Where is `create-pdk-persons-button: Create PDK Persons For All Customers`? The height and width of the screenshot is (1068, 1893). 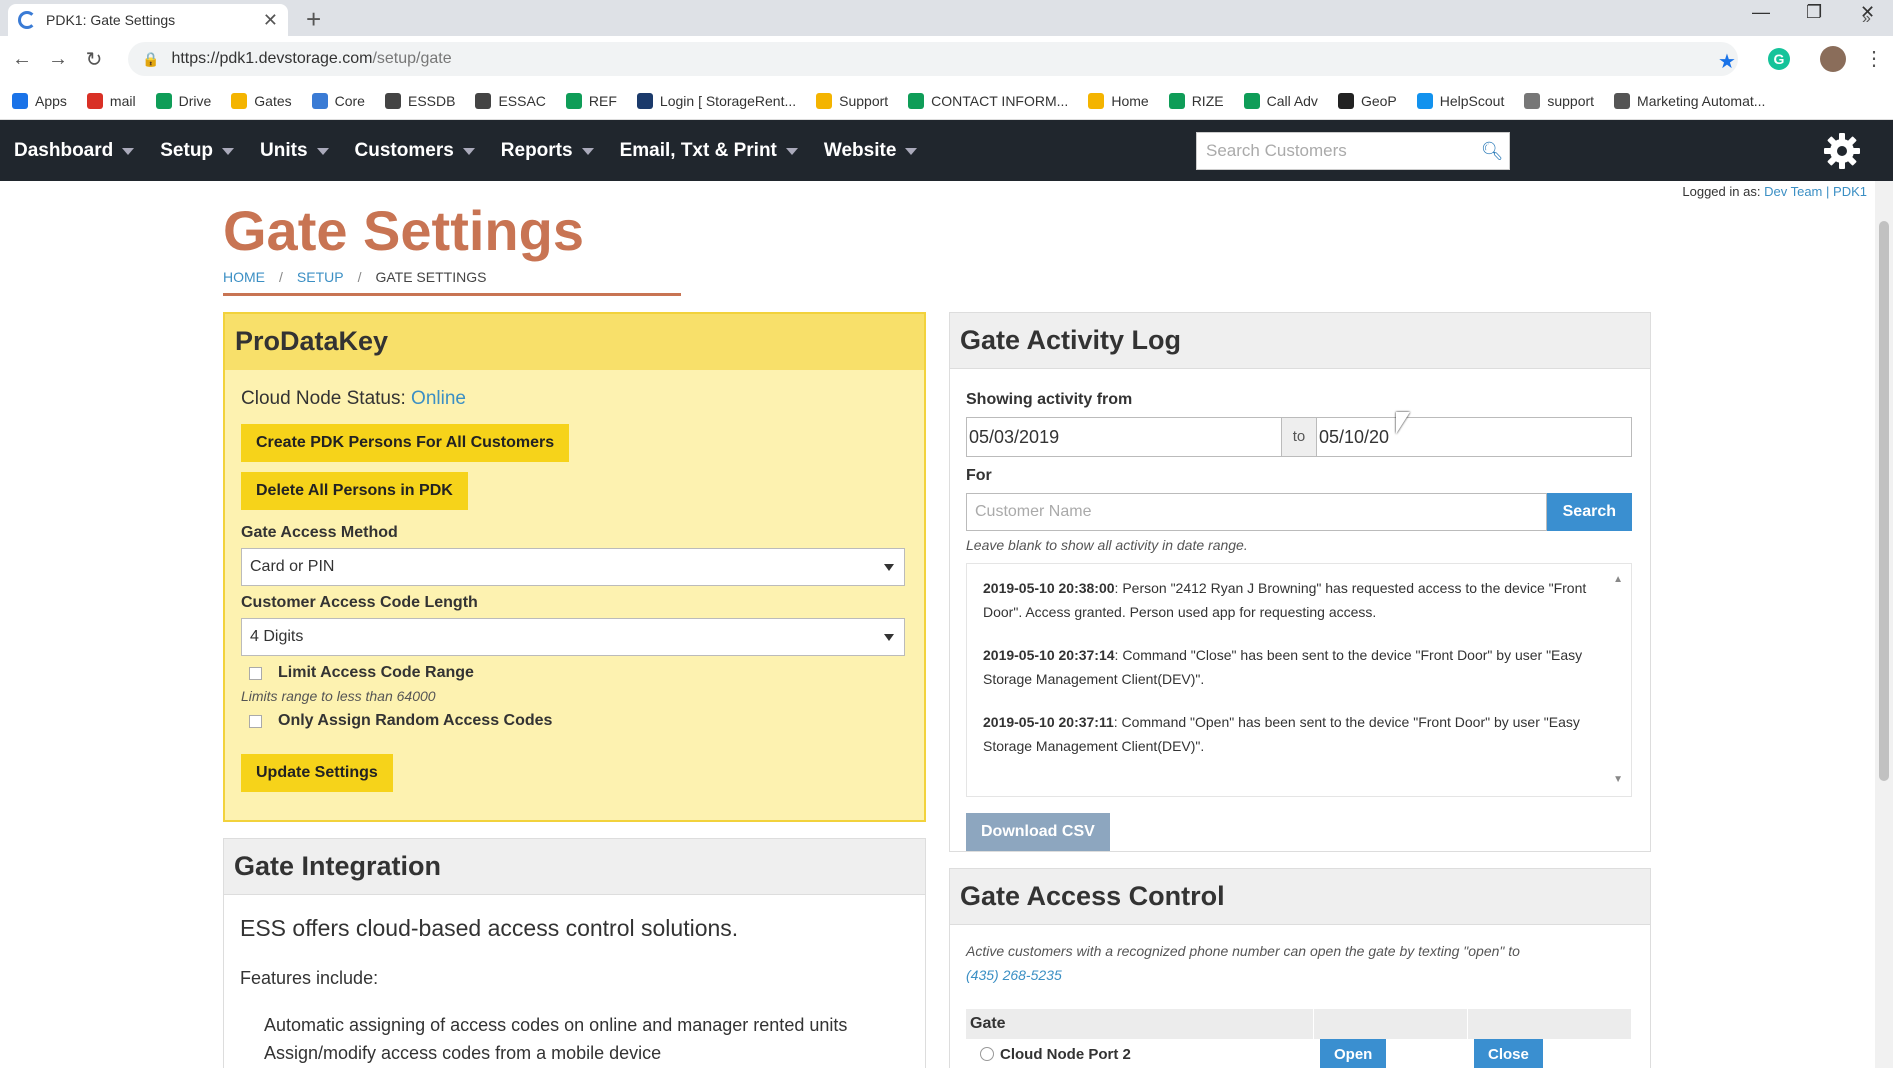 create-pdk-persons-button: Create PDK Persons For All Customers is located at coordinates (405, 443).